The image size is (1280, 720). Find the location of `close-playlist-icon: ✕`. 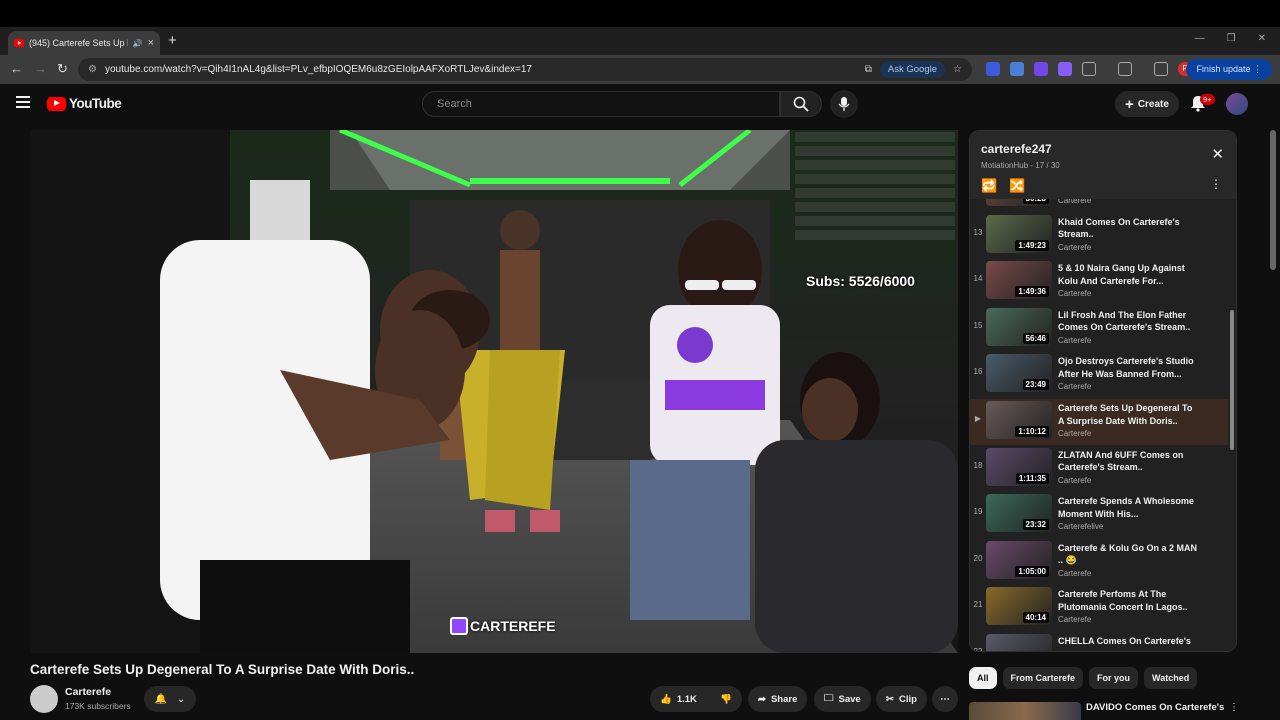

close-playlist-icon: ✕ is located at coordinates (1217, 154).